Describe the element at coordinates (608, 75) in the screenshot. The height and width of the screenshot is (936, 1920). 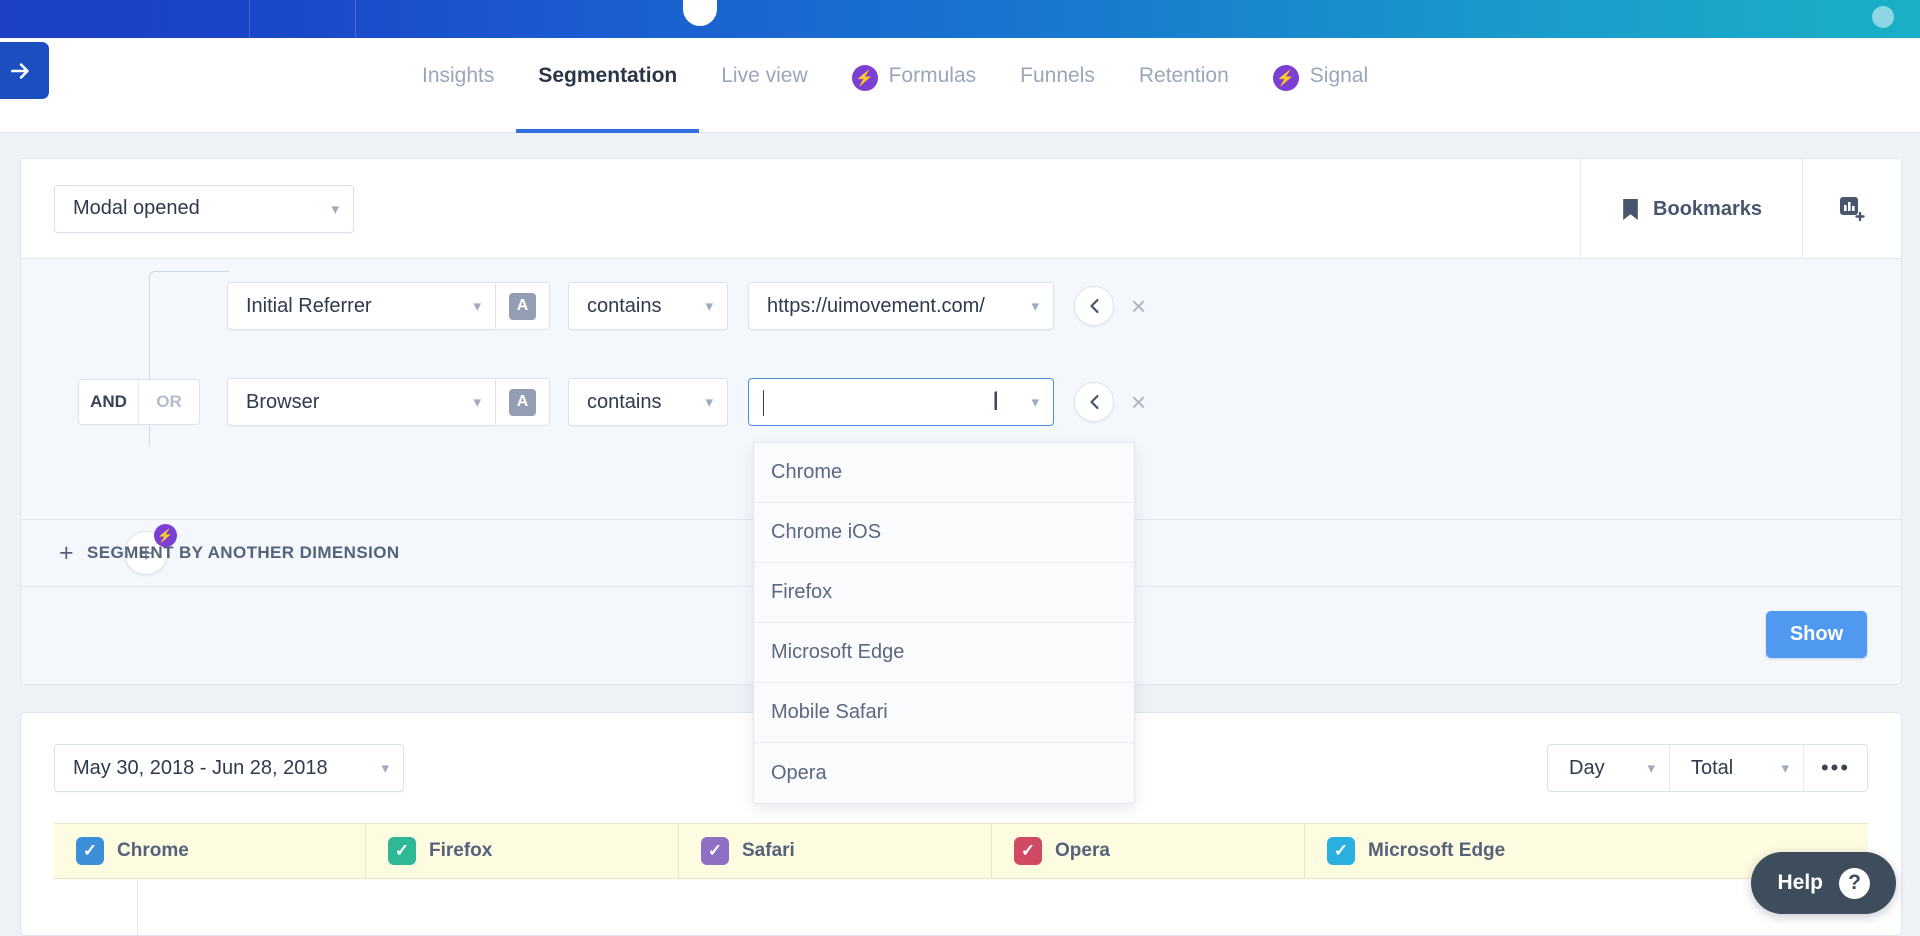
I see `nav-tab-label: Segmentation` at that location.